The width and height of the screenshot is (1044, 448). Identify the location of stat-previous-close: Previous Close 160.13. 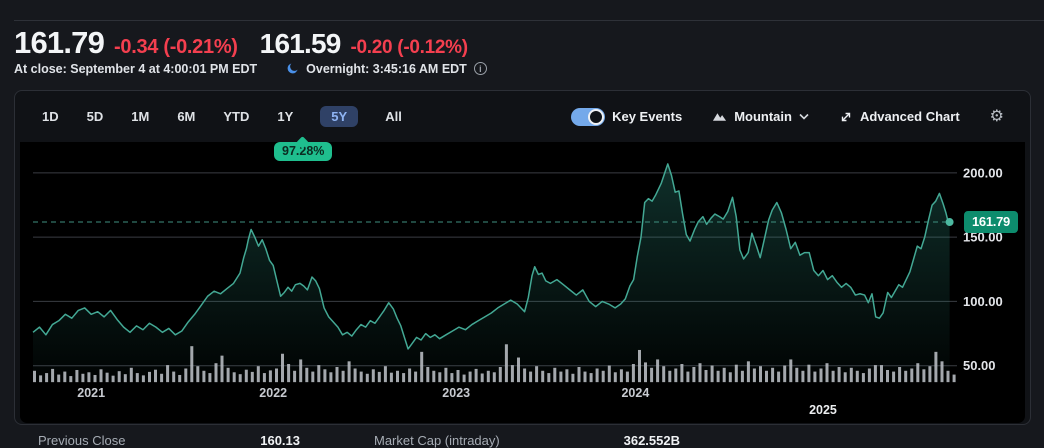
(169, 440).